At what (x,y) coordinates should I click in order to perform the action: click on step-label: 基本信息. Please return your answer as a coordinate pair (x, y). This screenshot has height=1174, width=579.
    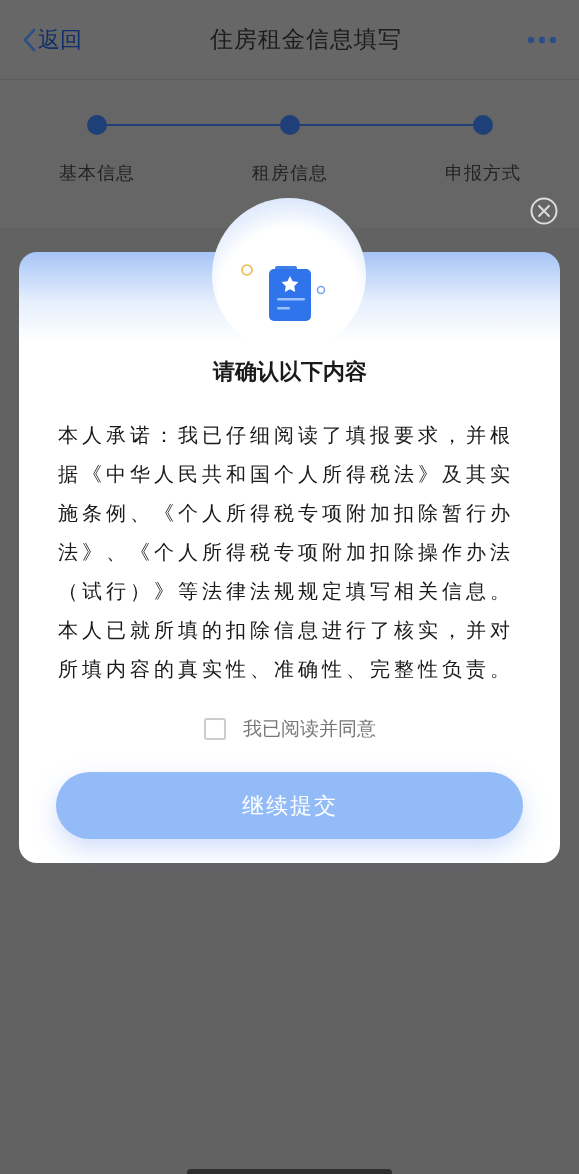
    Looking at the image, I should click on (96, 173).